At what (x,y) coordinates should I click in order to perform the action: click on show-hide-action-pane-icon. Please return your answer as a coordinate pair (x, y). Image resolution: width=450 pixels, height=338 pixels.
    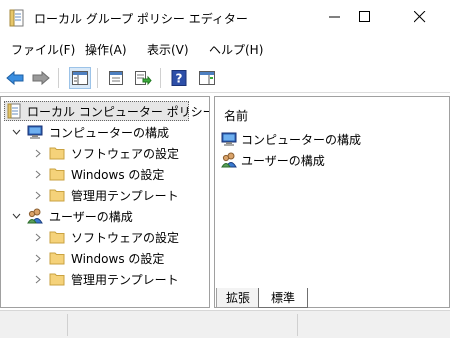
    Looking at the image, I should click on (207, 78).